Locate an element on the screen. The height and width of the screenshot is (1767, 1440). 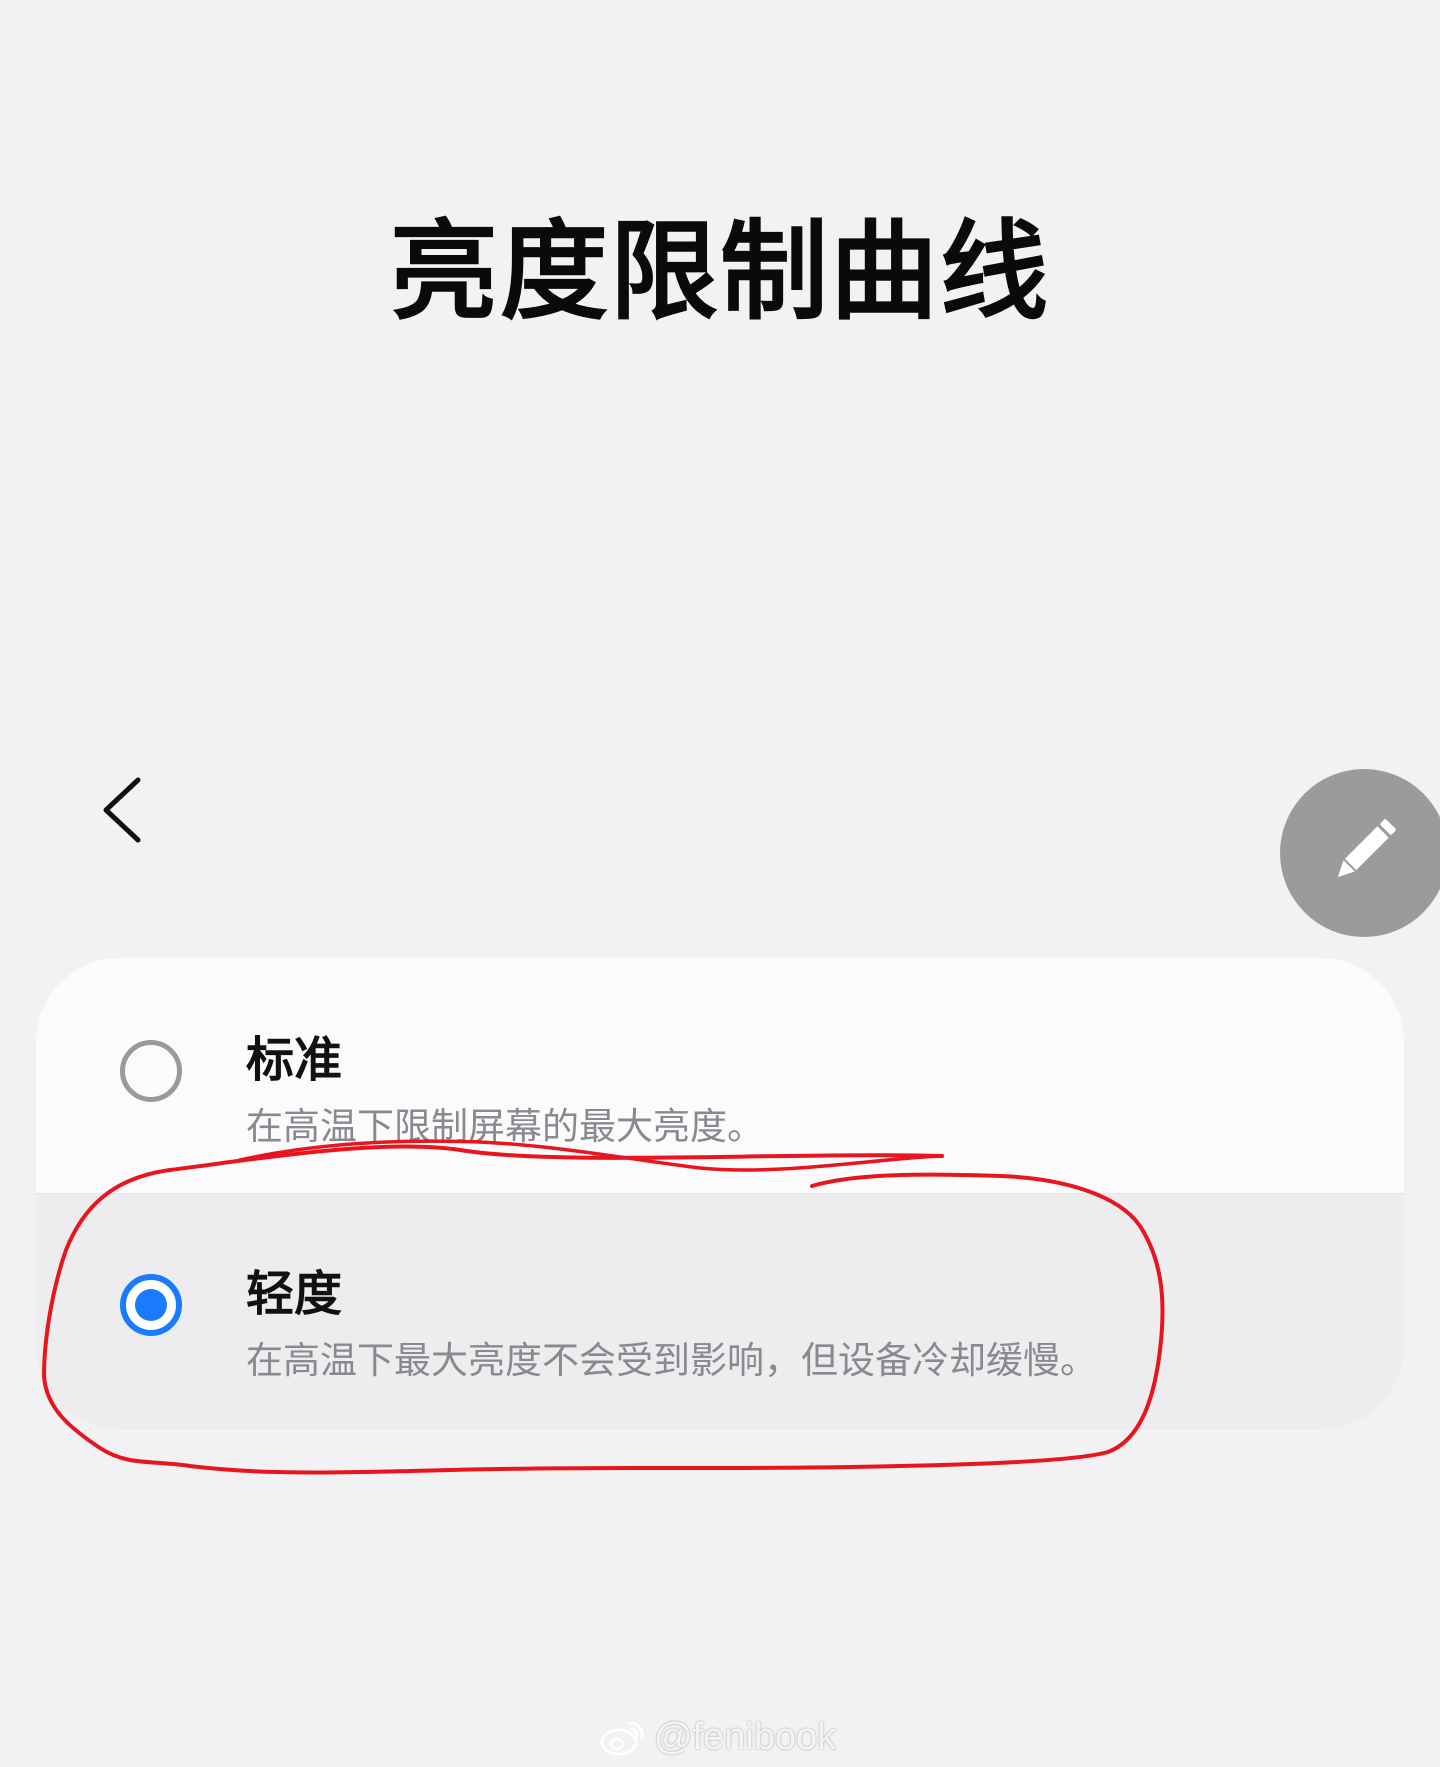
radio-mild is located at coordinates (151, 1305).